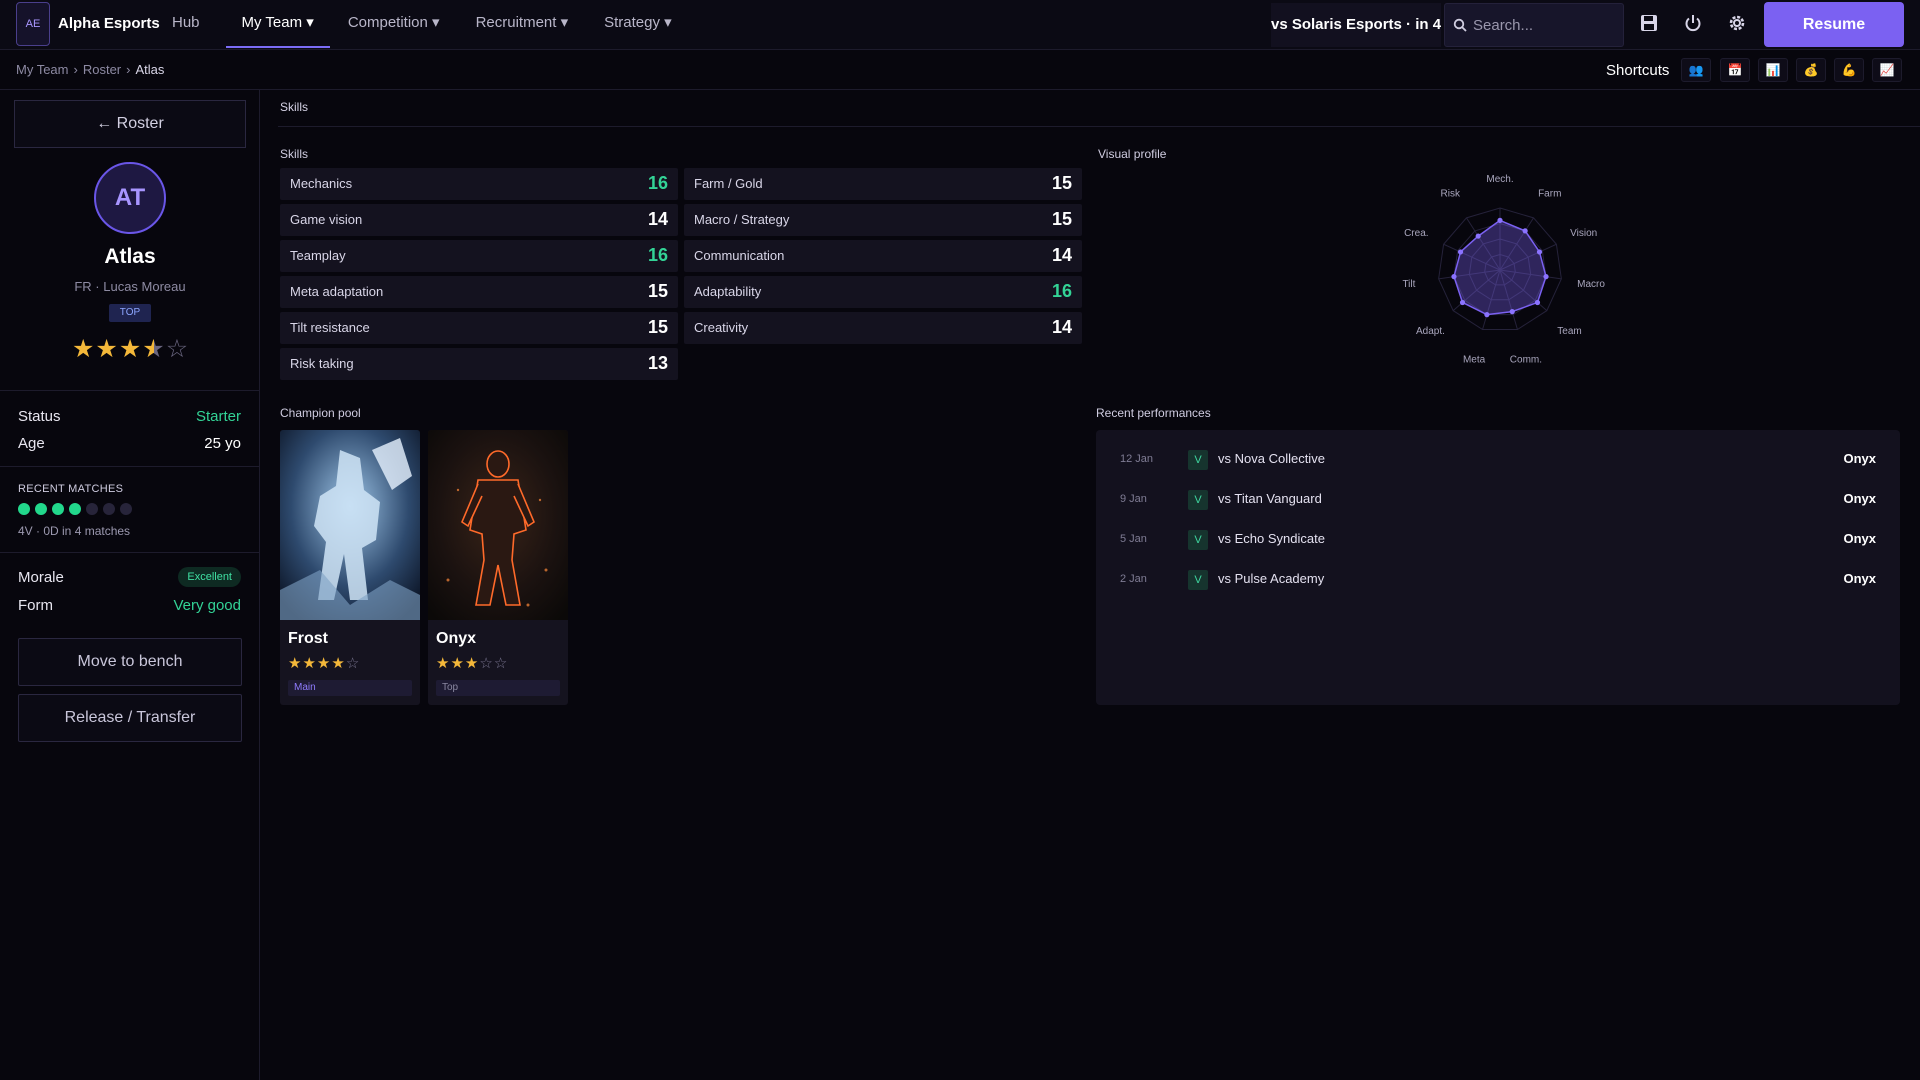 The height and width of the screenshot is (1080, 1920). I want to click on breadcrumb: My Team › Roster › Atlas, so click(90, 69).